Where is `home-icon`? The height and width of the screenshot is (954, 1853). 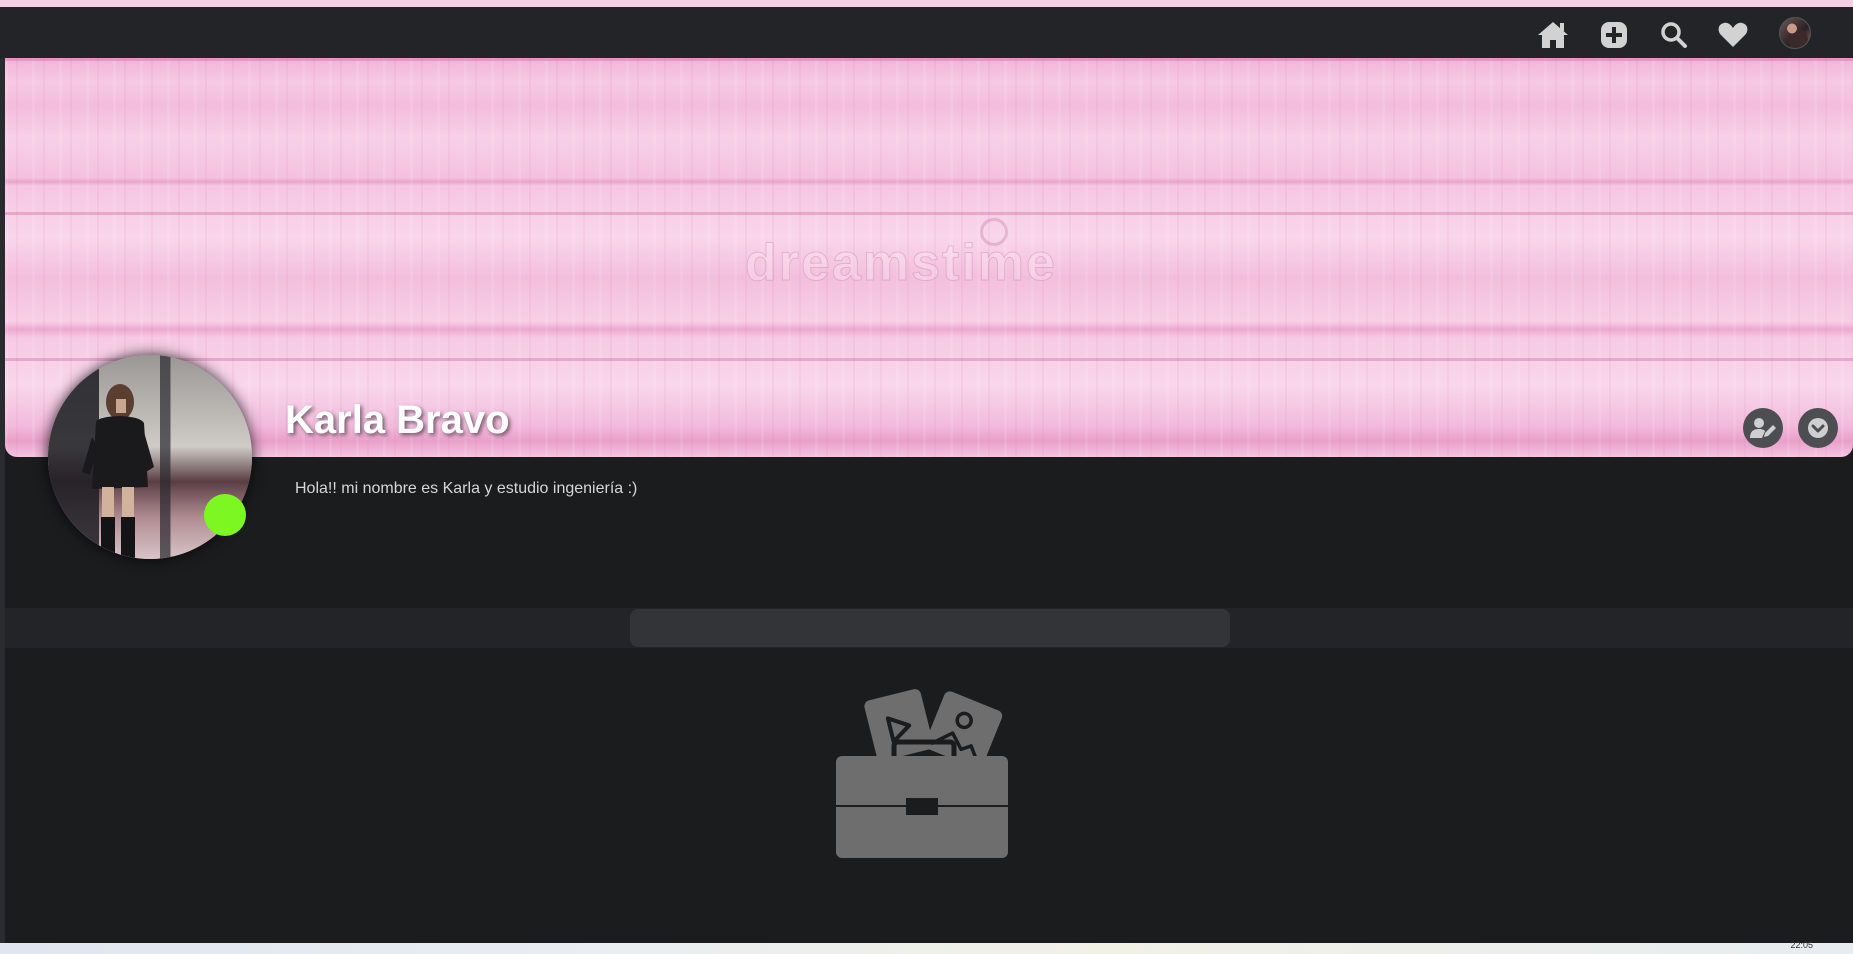 home-icon is located at coordinates (1553, 35).